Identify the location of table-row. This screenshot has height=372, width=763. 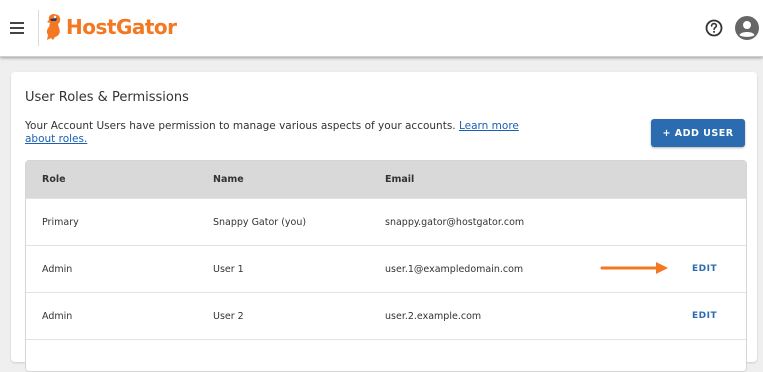
(386, 355).